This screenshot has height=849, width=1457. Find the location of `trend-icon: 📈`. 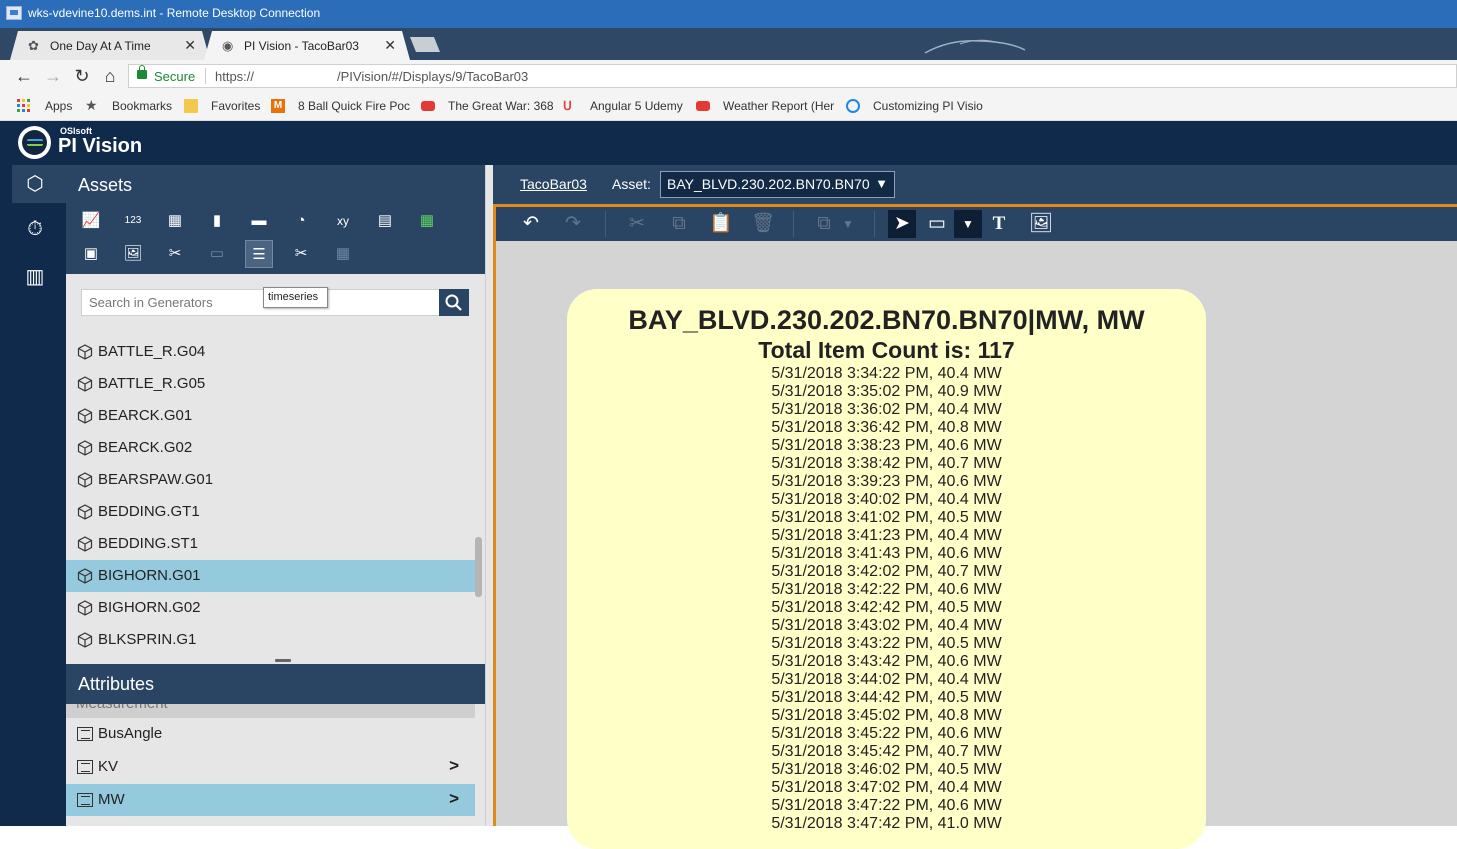

trend-icon: 📈 is located at coordinates (91, 221).